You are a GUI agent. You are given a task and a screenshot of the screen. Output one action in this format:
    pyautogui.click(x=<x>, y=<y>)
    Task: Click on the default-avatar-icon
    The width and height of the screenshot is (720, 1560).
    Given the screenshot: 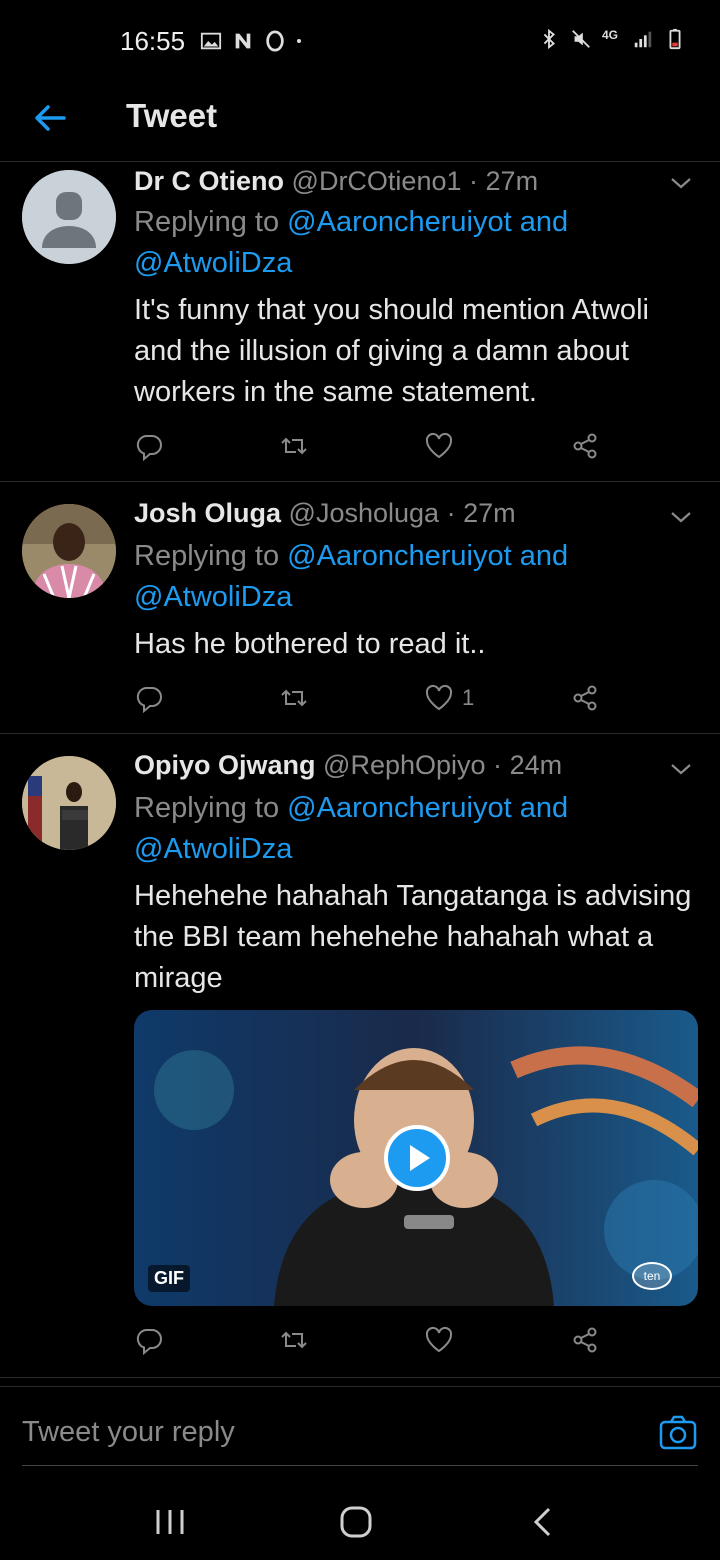 What is the action you would take?
    pyautogui.click(x=69, y=217)
    